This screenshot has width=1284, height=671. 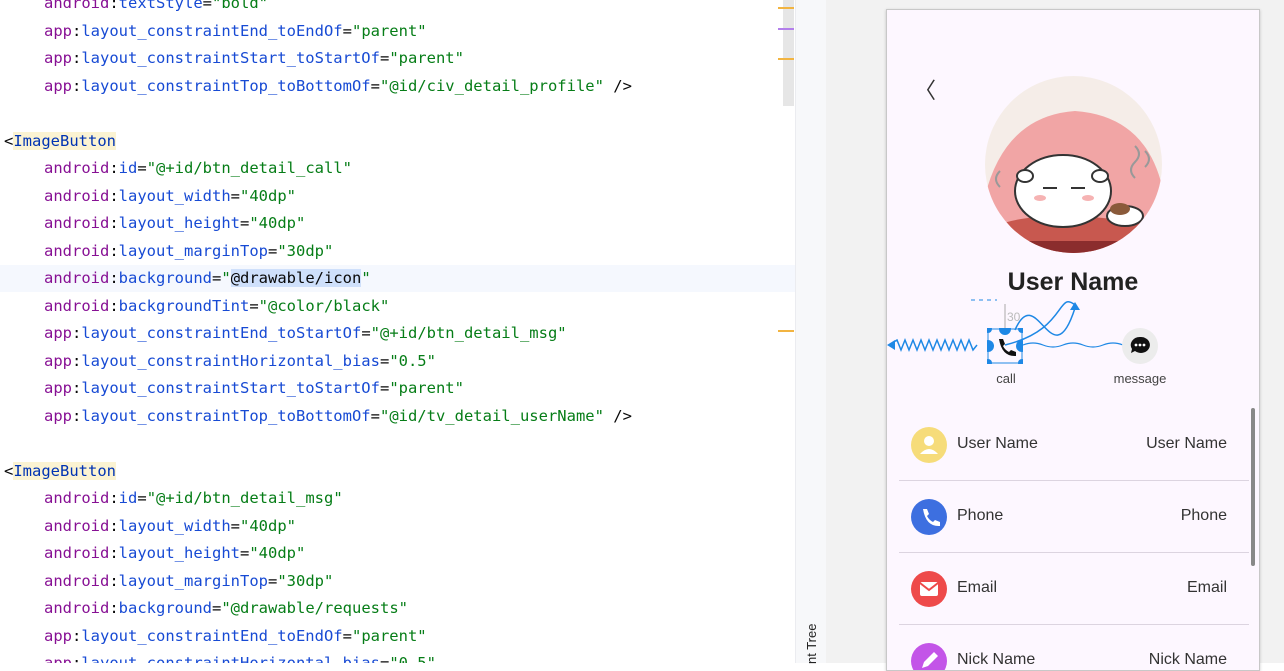 What do you see at coordinates (997, 443) in the screenshot?
I see `info-row-label: User Name` at bounding box center [997, 443].